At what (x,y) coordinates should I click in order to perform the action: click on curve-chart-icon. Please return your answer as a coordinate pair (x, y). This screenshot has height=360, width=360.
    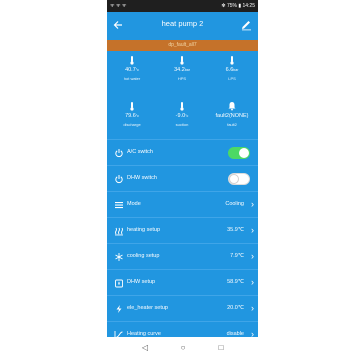
    Looking at the image, I should click on (118, 334).